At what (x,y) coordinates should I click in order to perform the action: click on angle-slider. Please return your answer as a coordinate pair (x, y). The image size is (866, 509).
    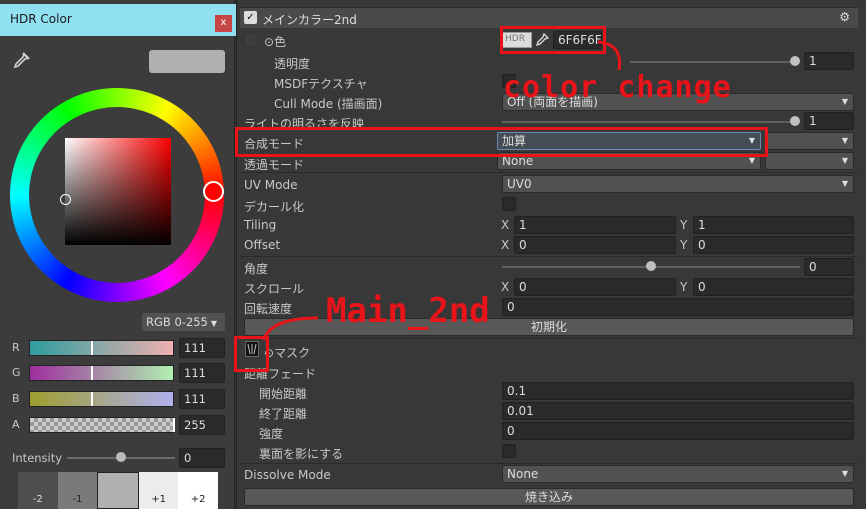
    Looking at the image, I should click on (651, 266).